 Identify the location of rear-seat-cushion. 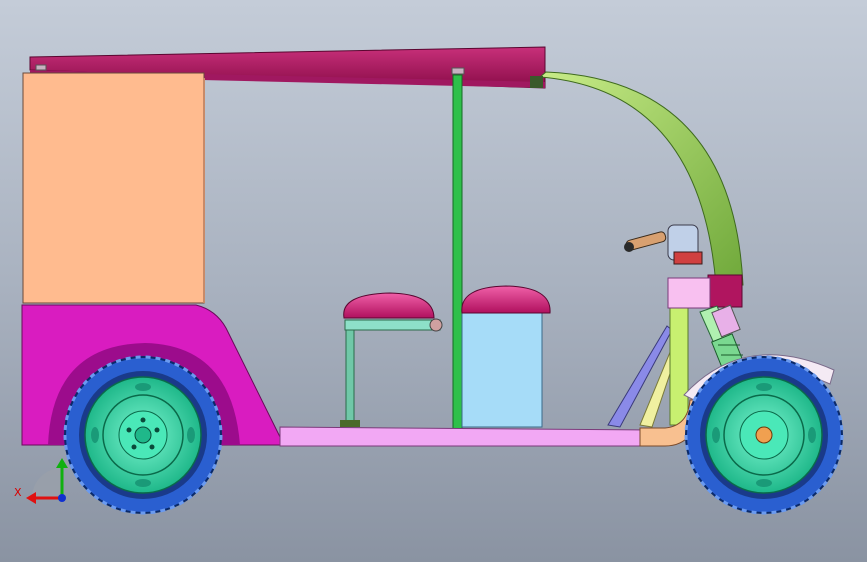
(389, 305).